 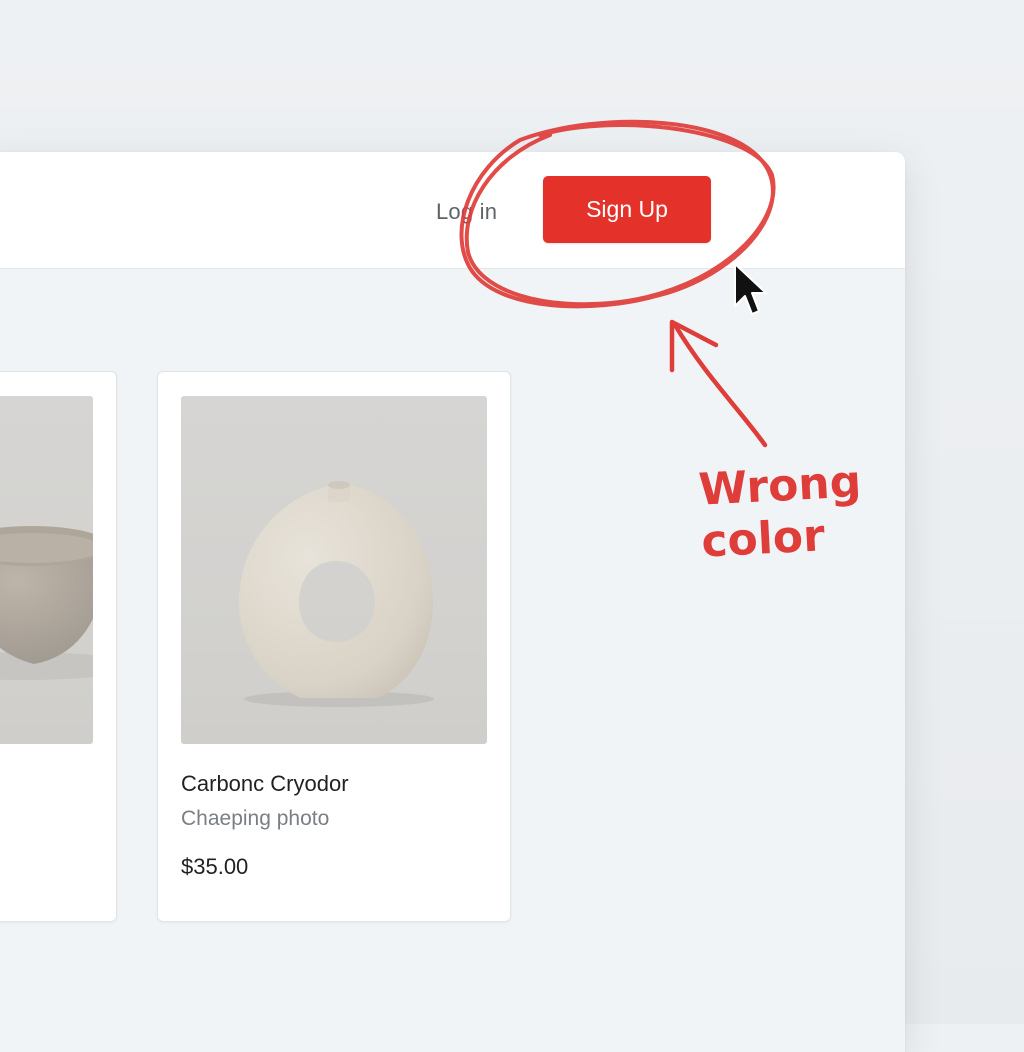 What do you see at coordinates (466, 212) in the screenshot?
I see `login-link: Log in` at bounding box center [466, 212].